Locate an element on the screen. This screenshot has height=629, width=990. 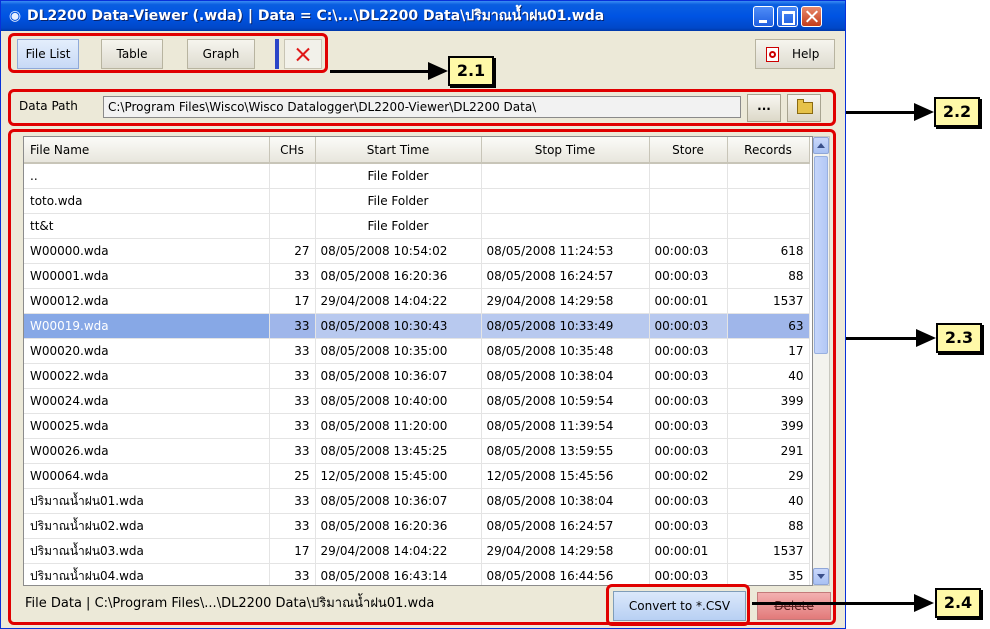
column-header-start-time: Start Time is located at coordinates (398, 150).